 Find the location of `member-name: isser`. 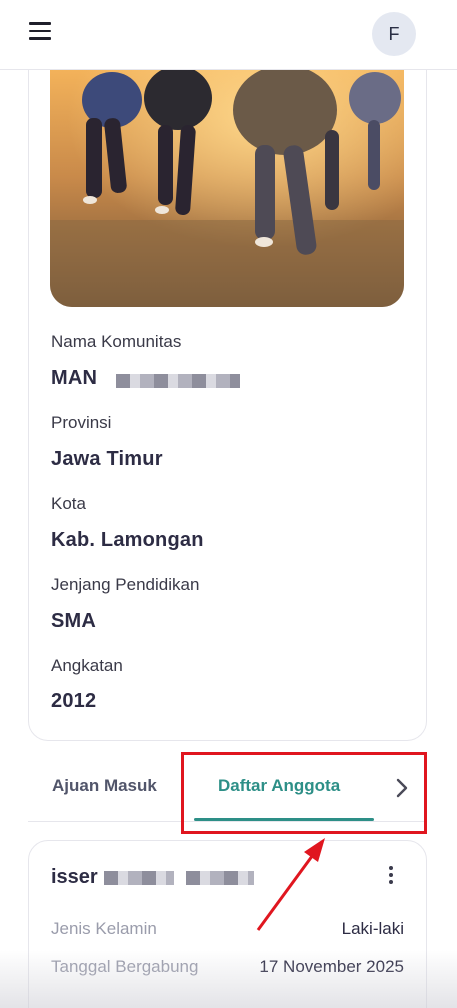

member-name: isser is located at coordinates (74, 877).